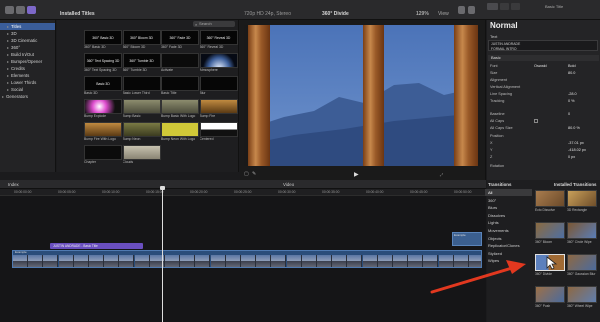 The width and height of the screenshot is (600, 322). I want to click on sidebar-item-elements: Elements, so click(27, 75).